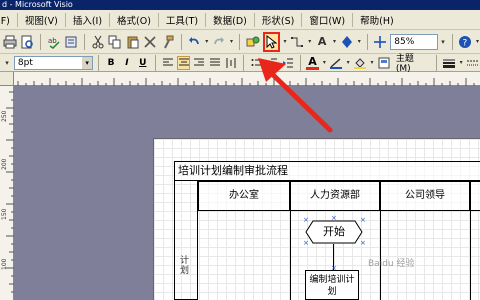 The width and height of the screenshot is (480, 300). What do you see at coordinates (195, 42) in the screenshot?
I see `undo-icon` at bounding box center [195, 42].